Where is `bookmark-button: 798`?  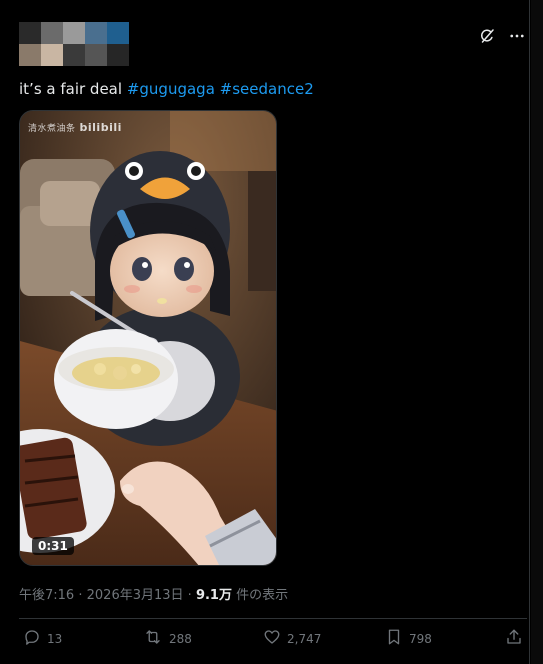 bookmark-button: 798 is located at coordinates (408, 638).